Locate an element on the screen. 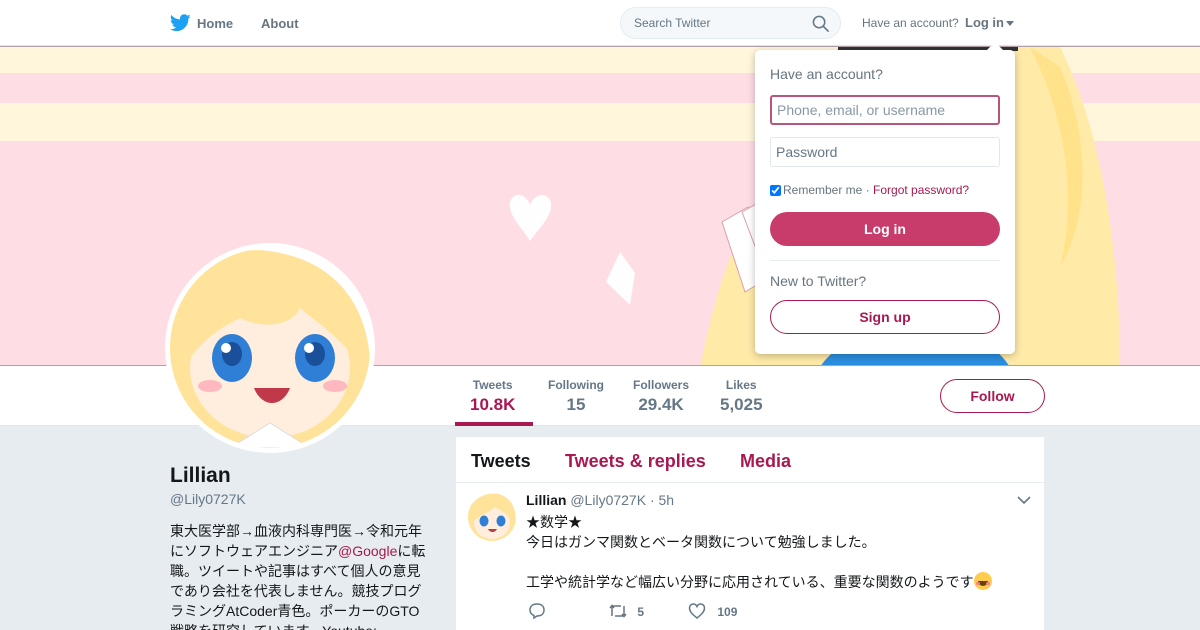  search-box: Search Twitter is located at coordinates (730, 23).